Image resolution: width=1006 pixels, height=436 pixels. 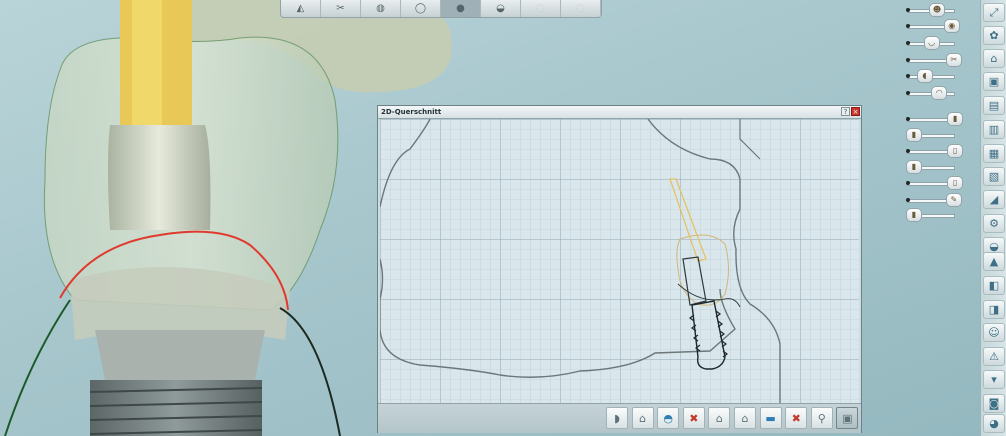 I want to click on slider-8-thumb: ▮, so click(x=914, y=135).